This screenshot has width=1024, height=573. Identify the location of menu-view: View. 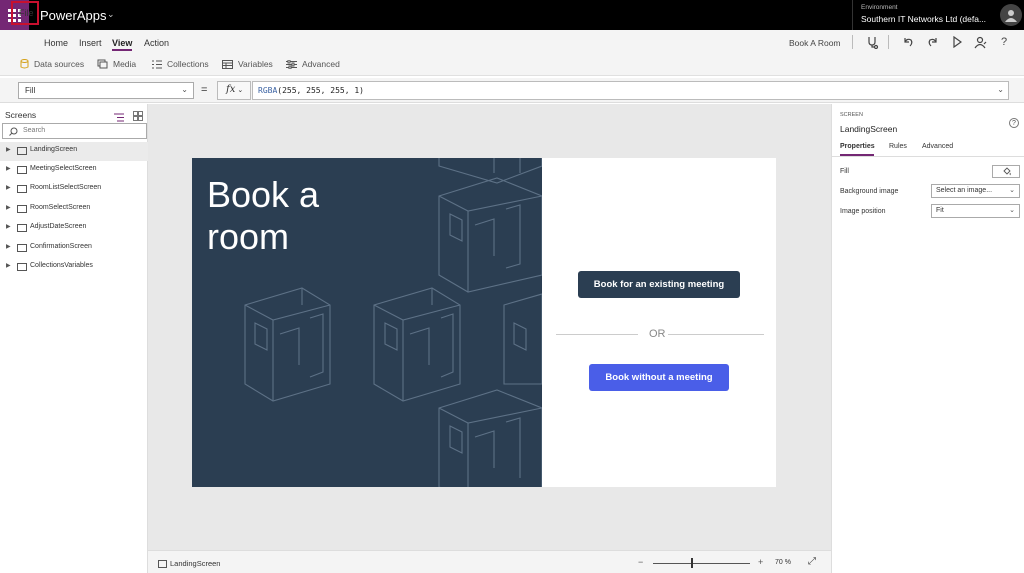
(122, 43).